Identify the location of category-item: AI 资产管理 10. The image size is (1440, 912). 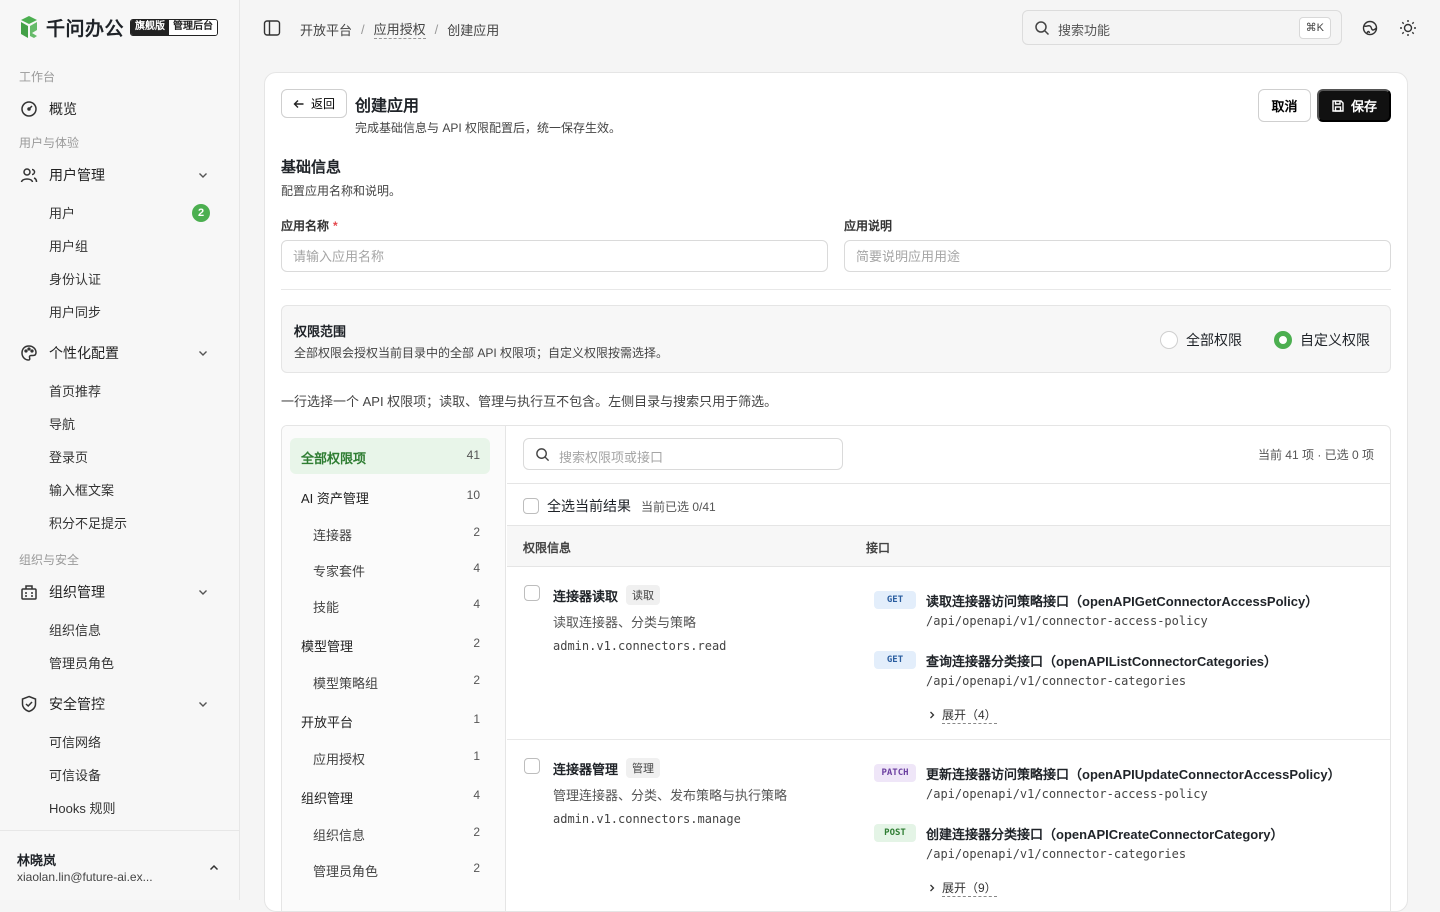
(390, 496).